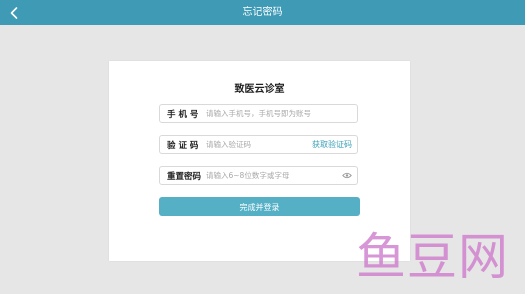 The height and width of the screenshot is (294, 525). I want to click on phone-input, so click(280, 113).